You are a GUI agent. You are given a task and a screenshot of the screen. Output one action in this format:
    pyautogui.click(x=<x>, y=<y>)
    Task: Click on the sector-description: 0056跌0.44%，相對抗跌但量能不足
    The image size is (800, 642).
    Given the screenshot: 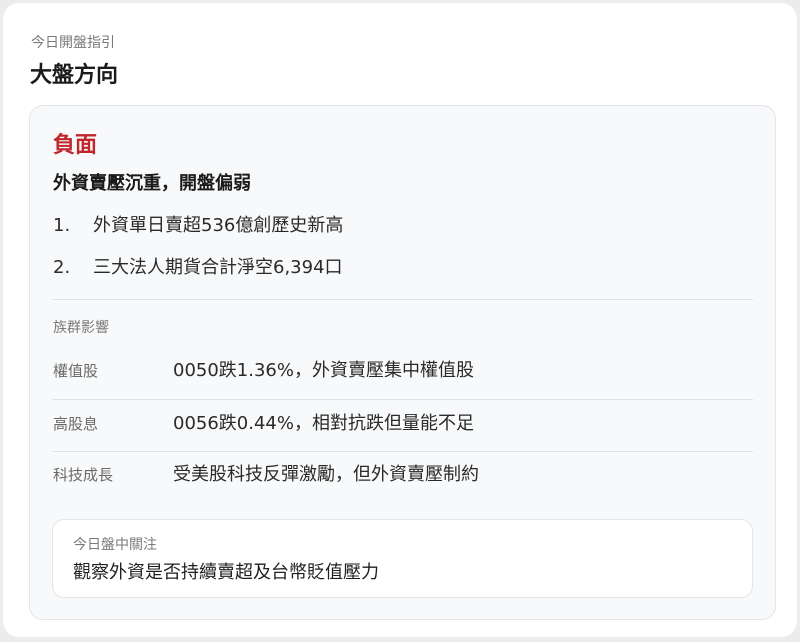 What is the action you would take?
    pyautogui.click(x=323, y=423)
    